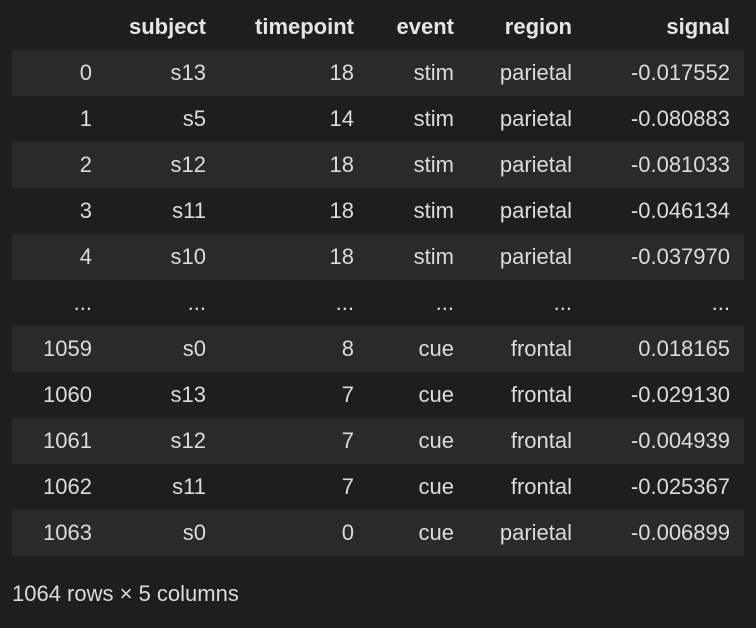  I want to click on cell-signal: -0.017552, so click(680, 72).